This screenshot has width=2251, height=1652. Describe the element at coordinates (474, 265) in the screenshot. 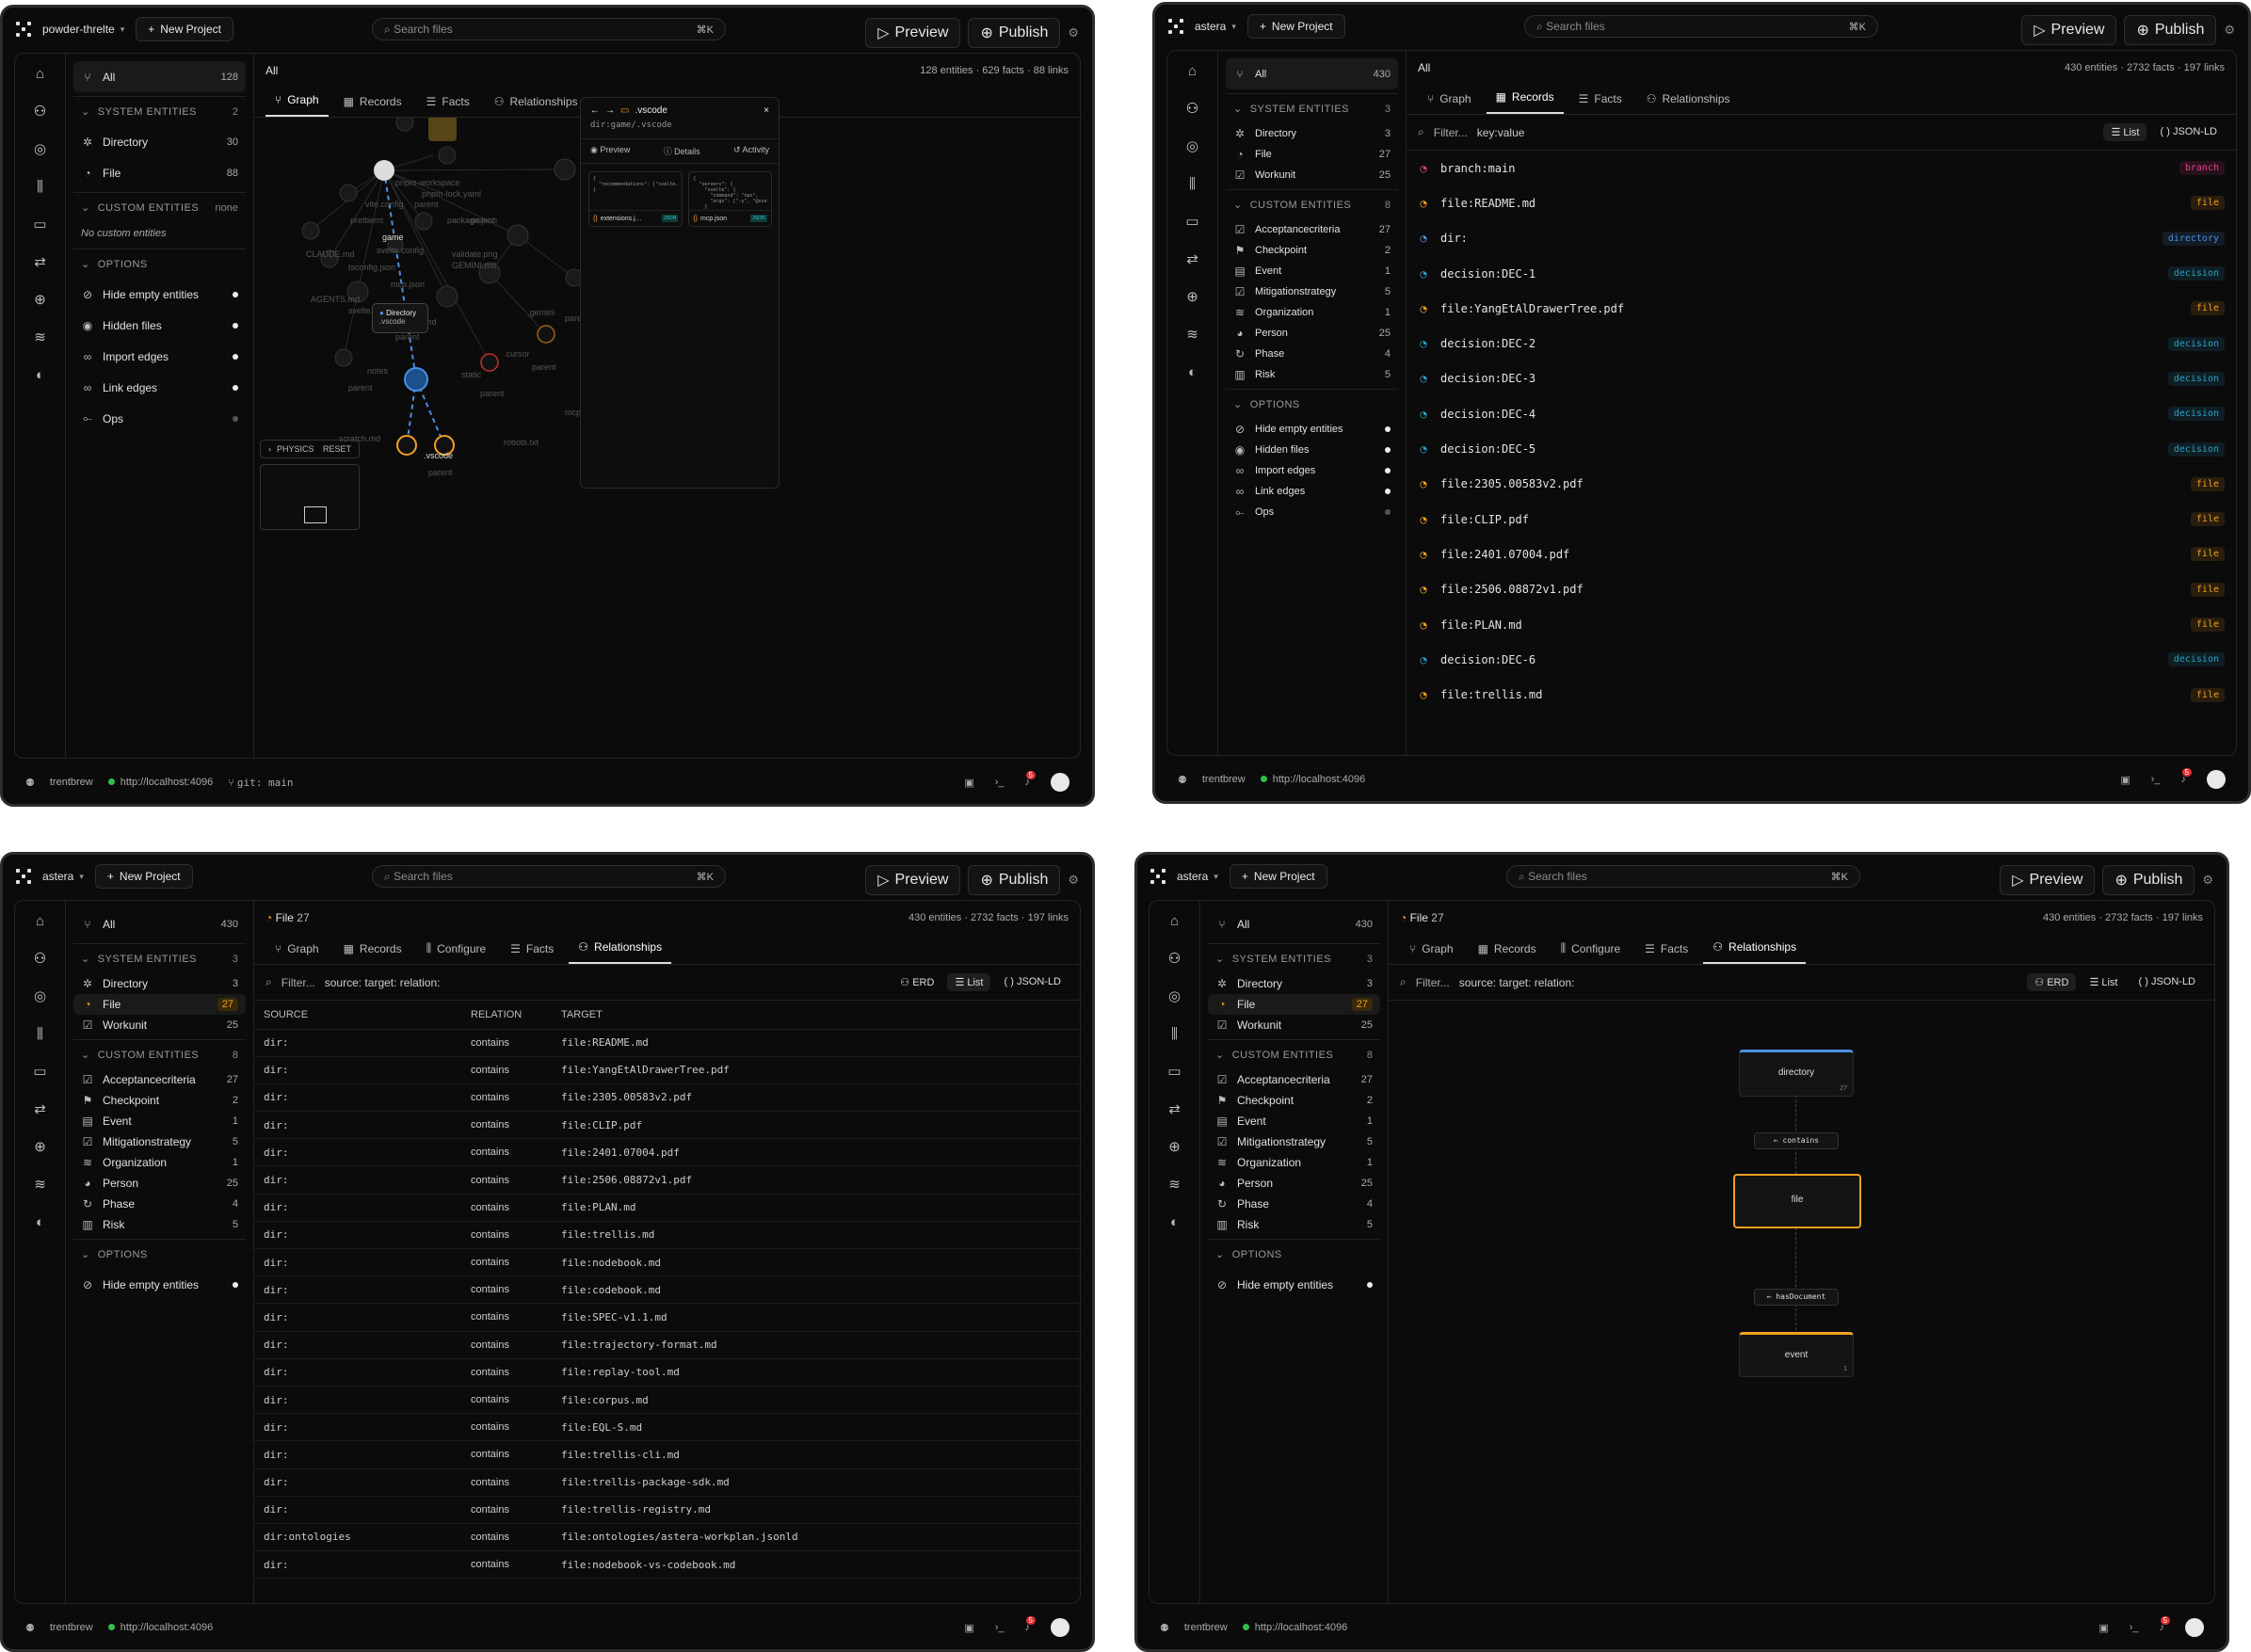

I see `graph-node-label: GEMINI.md` at that location.